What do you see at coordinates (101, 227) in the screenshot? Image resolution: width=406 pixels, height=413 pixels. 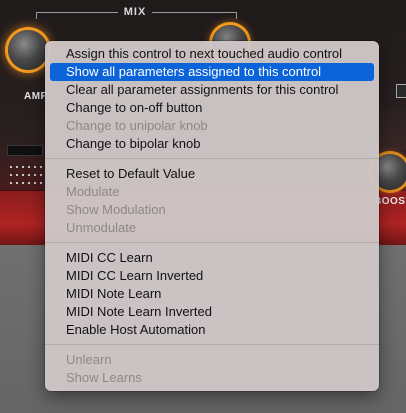 I see `menu-item-unmodulate: Unmodulate` at bounding box center [101, 227].